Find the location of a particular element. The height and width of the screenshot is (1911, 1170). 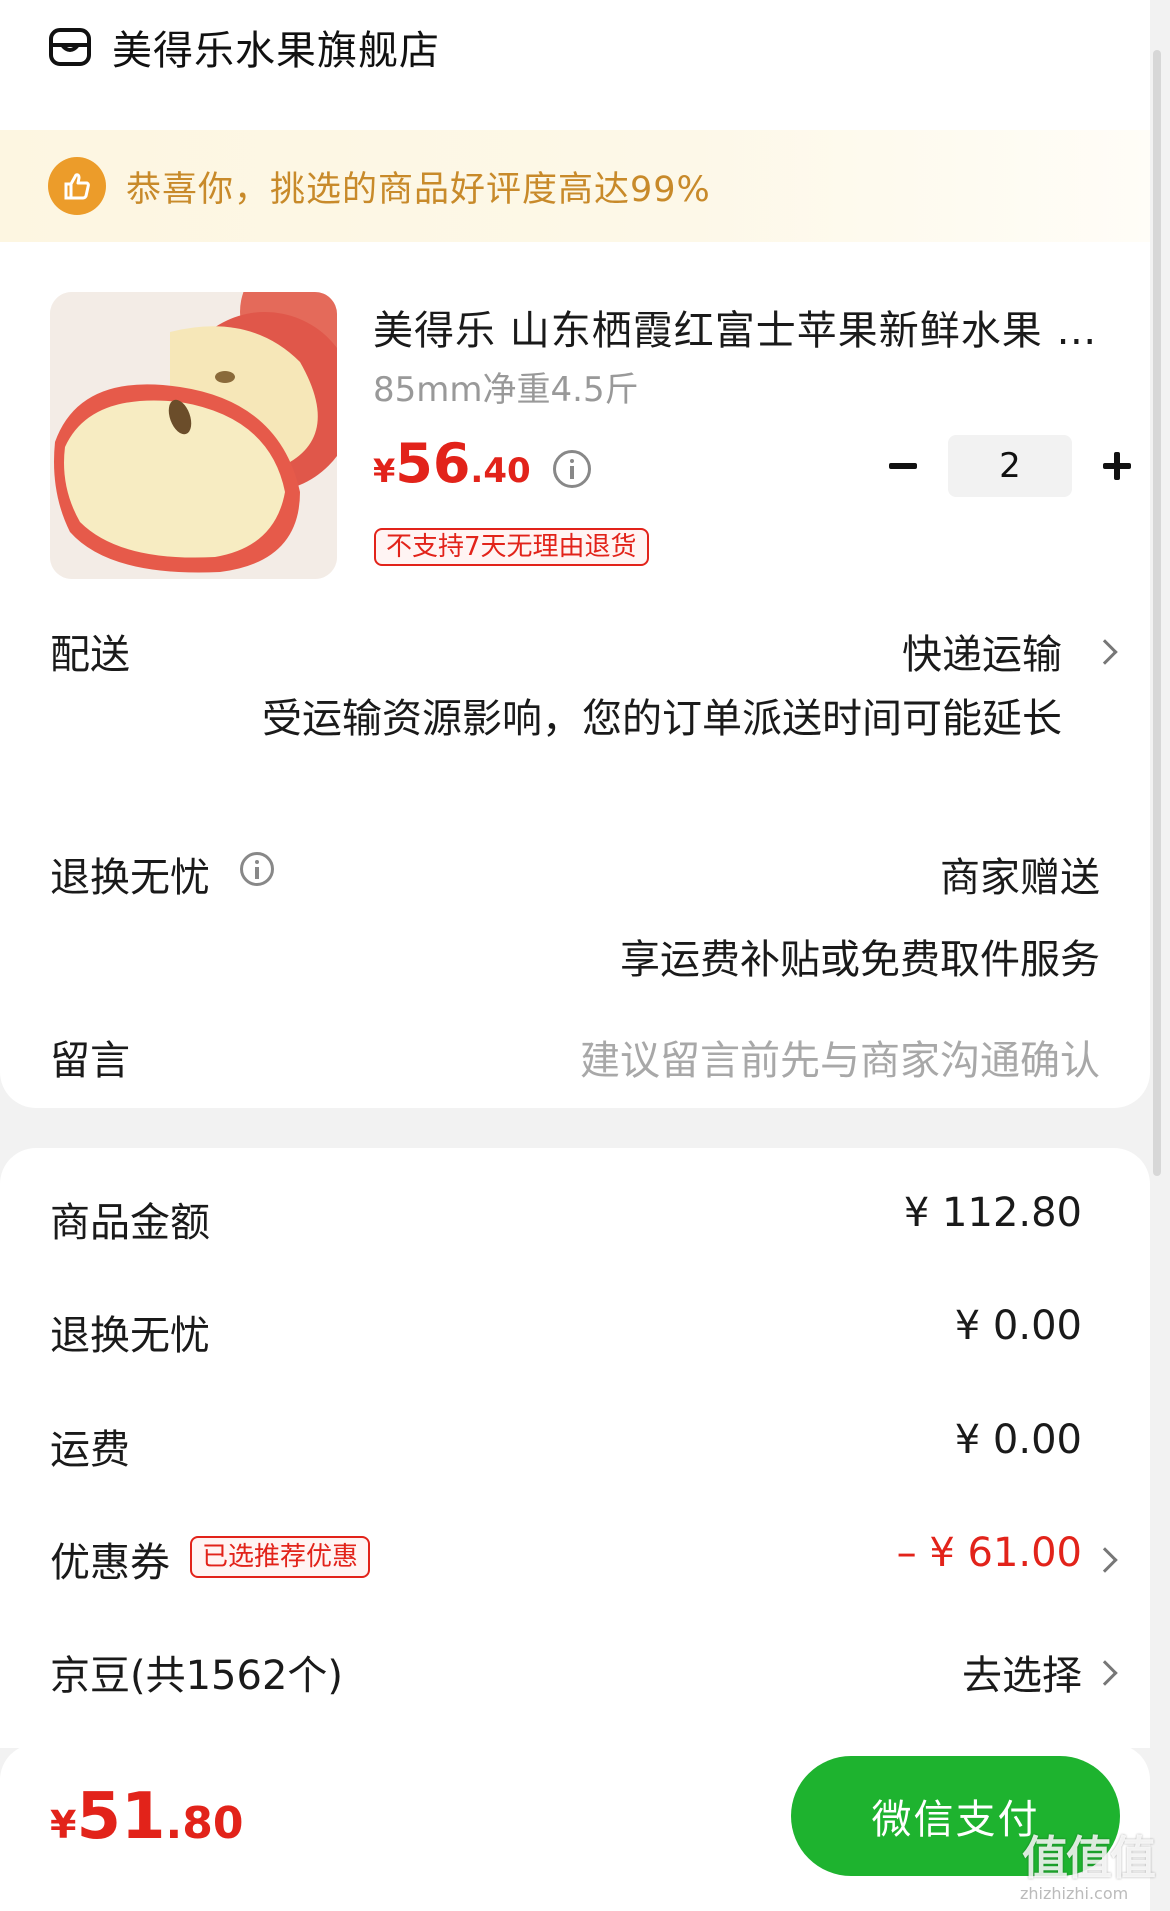

worry-free-fee-value: ¥ 0.00 is located at coordinates (1018, 1326).